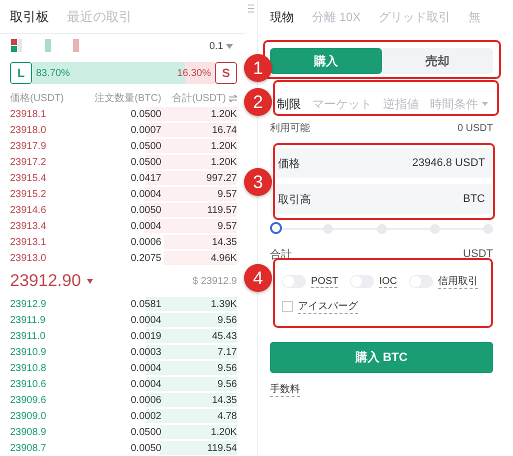 The height and width of the screenshot is (456, 513). Describe the element at coordinates (53, 73) in the screenshot. I see `long-percent: 83.70%` at that location.